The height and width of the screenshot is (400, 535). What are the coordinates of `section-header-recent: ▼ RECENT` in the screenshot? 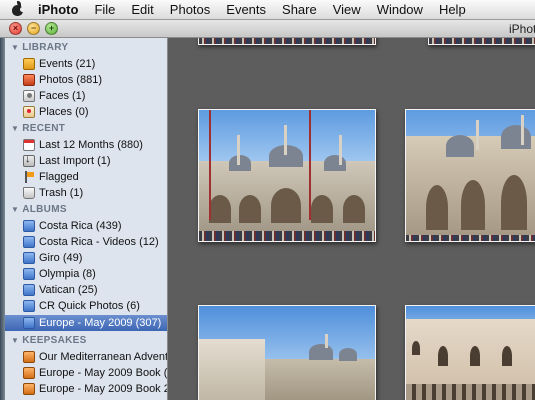 It's located at (38, 130).